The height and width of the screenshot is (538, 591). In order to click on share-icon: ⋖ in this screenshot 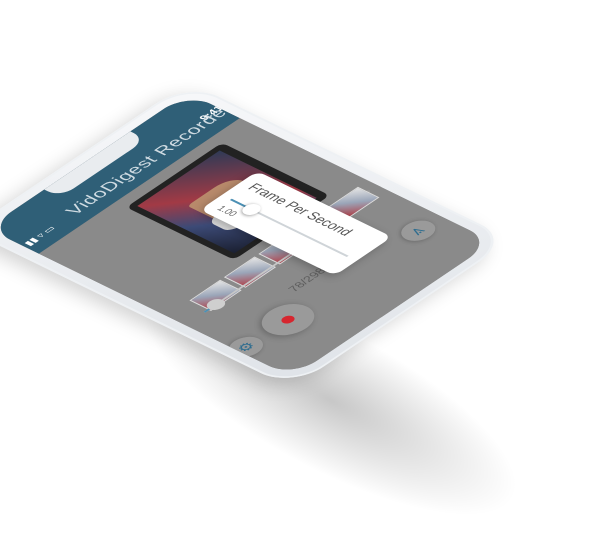, I will do `click(418, 230)`.